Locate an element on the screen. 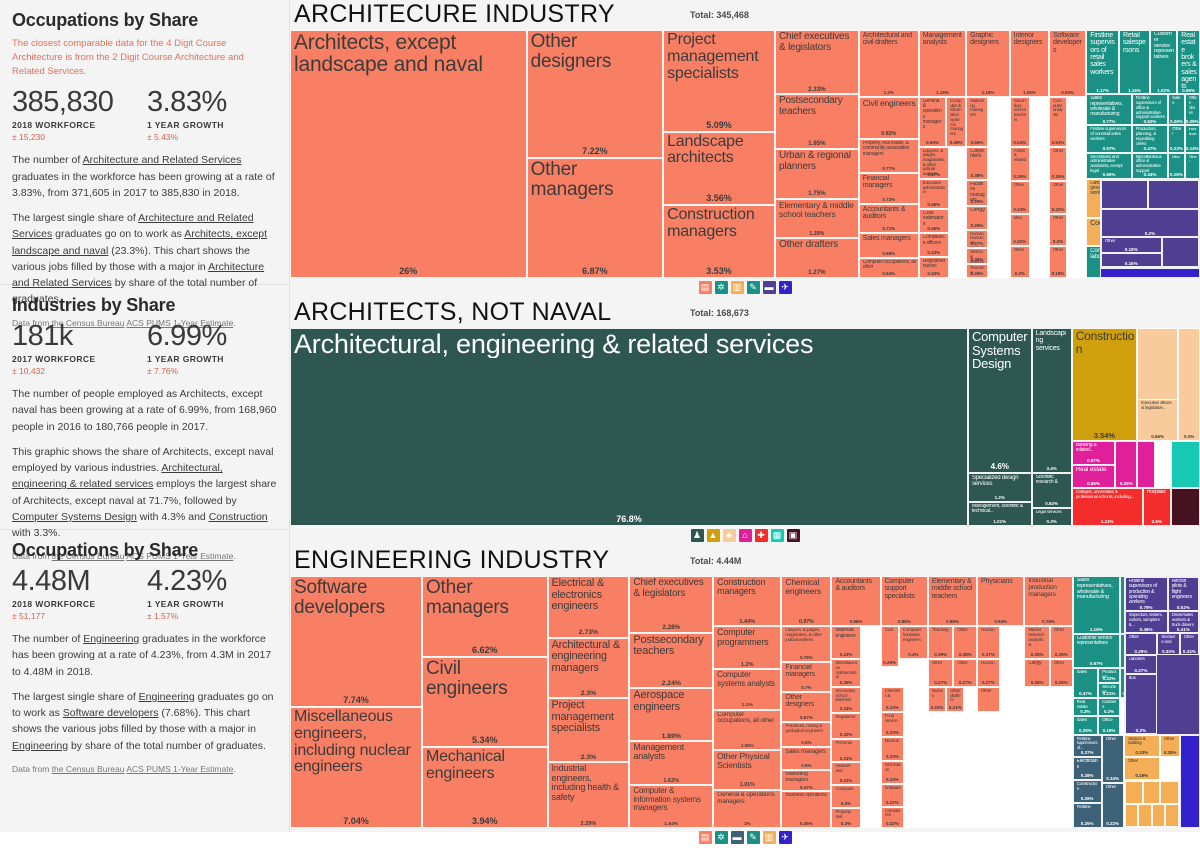  treemap-cell: Other 0.34% is located at coordinates (1112, 758).